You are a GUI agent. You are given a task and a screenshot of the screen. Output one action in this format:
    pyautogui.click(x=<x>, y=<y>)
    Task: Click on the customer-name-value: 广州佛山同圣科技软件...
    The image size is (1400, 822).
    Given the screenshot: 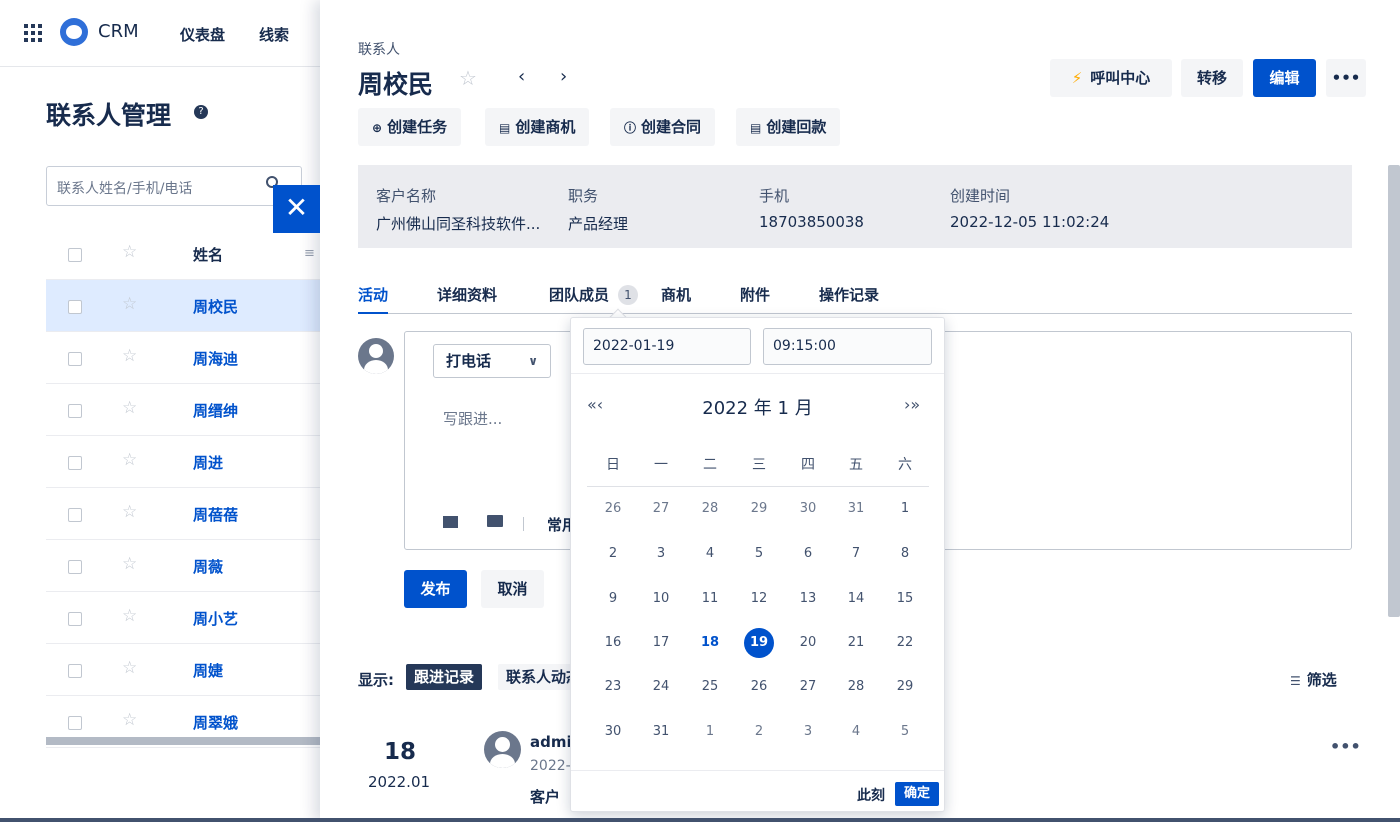 What is the action you would take?
    pyautogui.click(x=458, y=223)
    